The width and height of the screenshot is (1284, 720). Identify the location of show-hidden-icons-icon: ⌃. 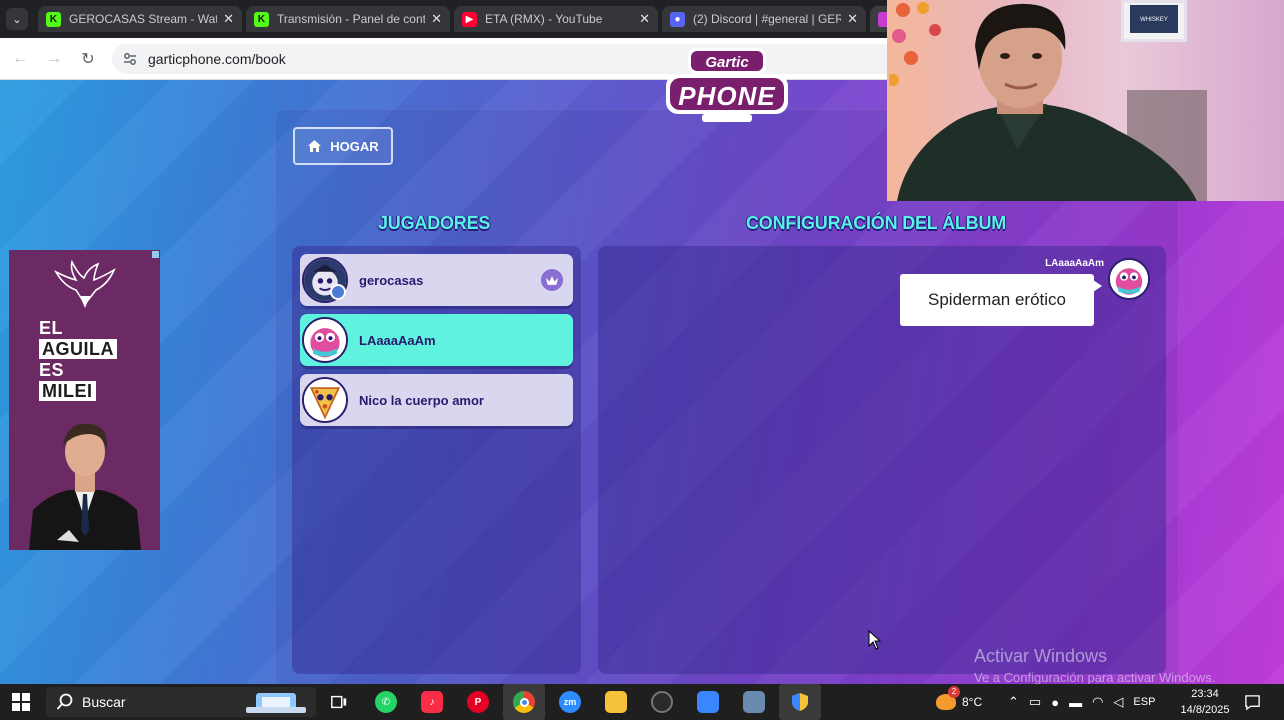
(1013, 702).